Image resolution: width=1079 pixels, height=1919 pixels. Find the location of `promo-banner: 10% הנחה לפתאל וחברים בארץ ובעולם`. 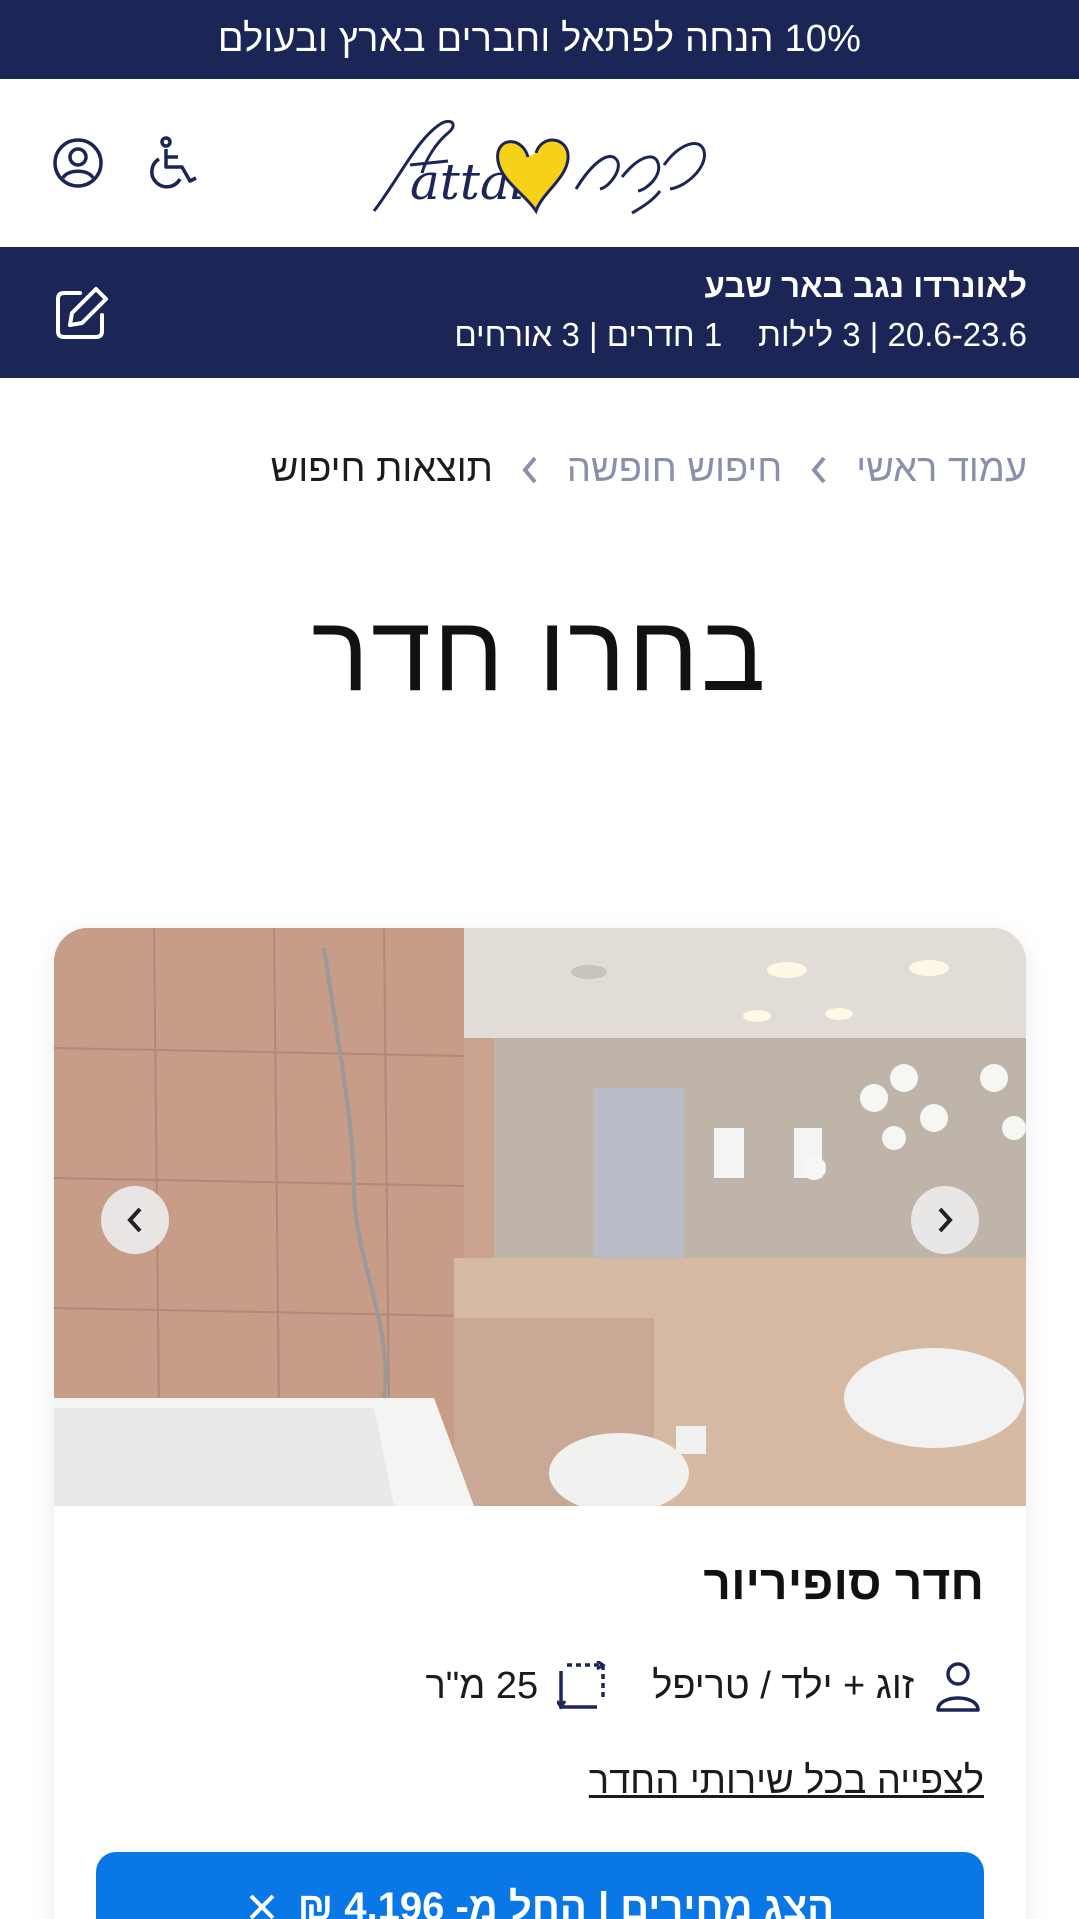

promo-banner: 10% הנחה לפתאל וחברים בארץ ובעולם is located at coordinates (539, 39).